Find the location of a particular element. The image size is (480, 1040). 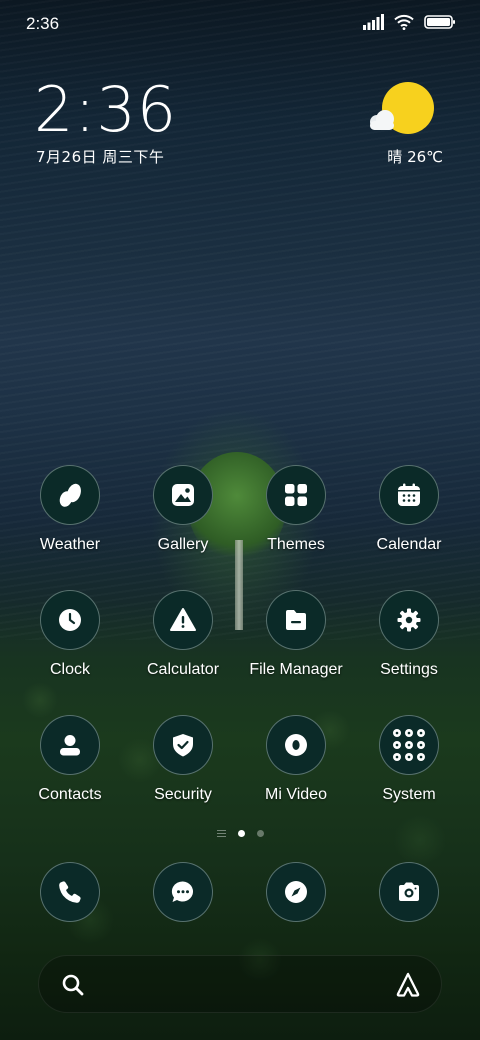

app-label: Themes is located at coordinates (296, 544).